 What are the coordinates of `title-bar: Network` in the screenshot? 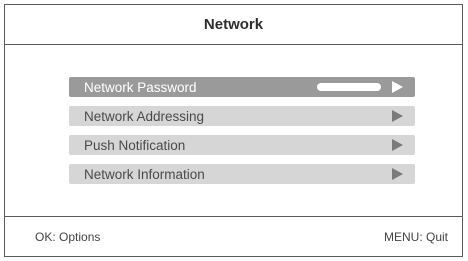 It's located at (233, 25).